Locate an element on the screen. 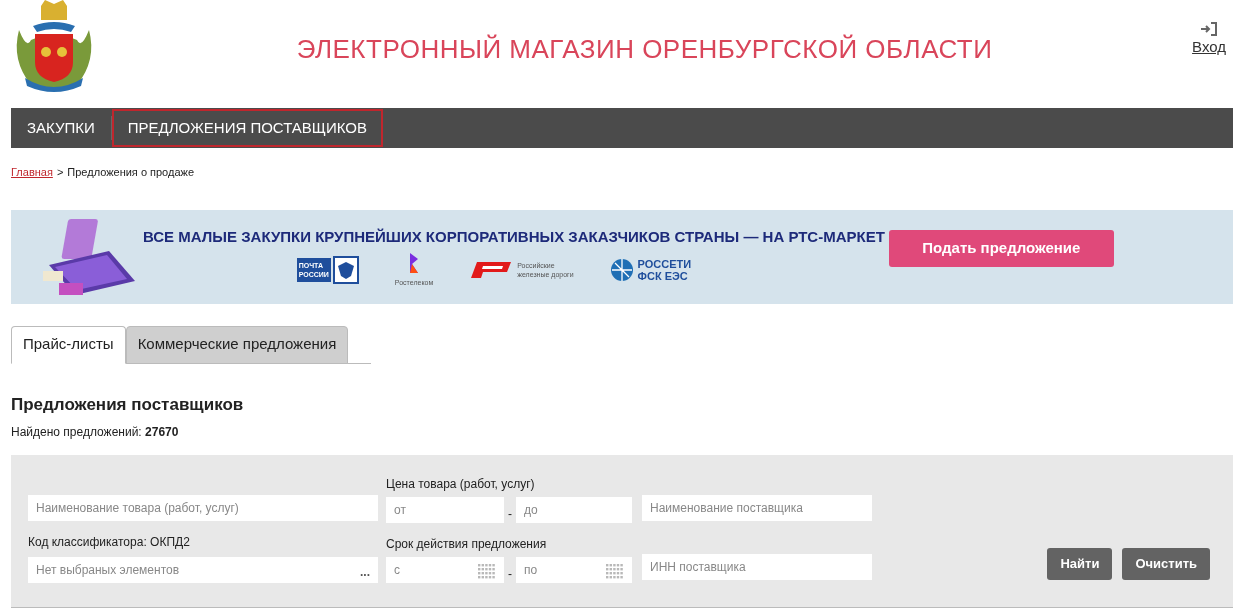  rail-logo-icon is located at coordinates (491, 269).